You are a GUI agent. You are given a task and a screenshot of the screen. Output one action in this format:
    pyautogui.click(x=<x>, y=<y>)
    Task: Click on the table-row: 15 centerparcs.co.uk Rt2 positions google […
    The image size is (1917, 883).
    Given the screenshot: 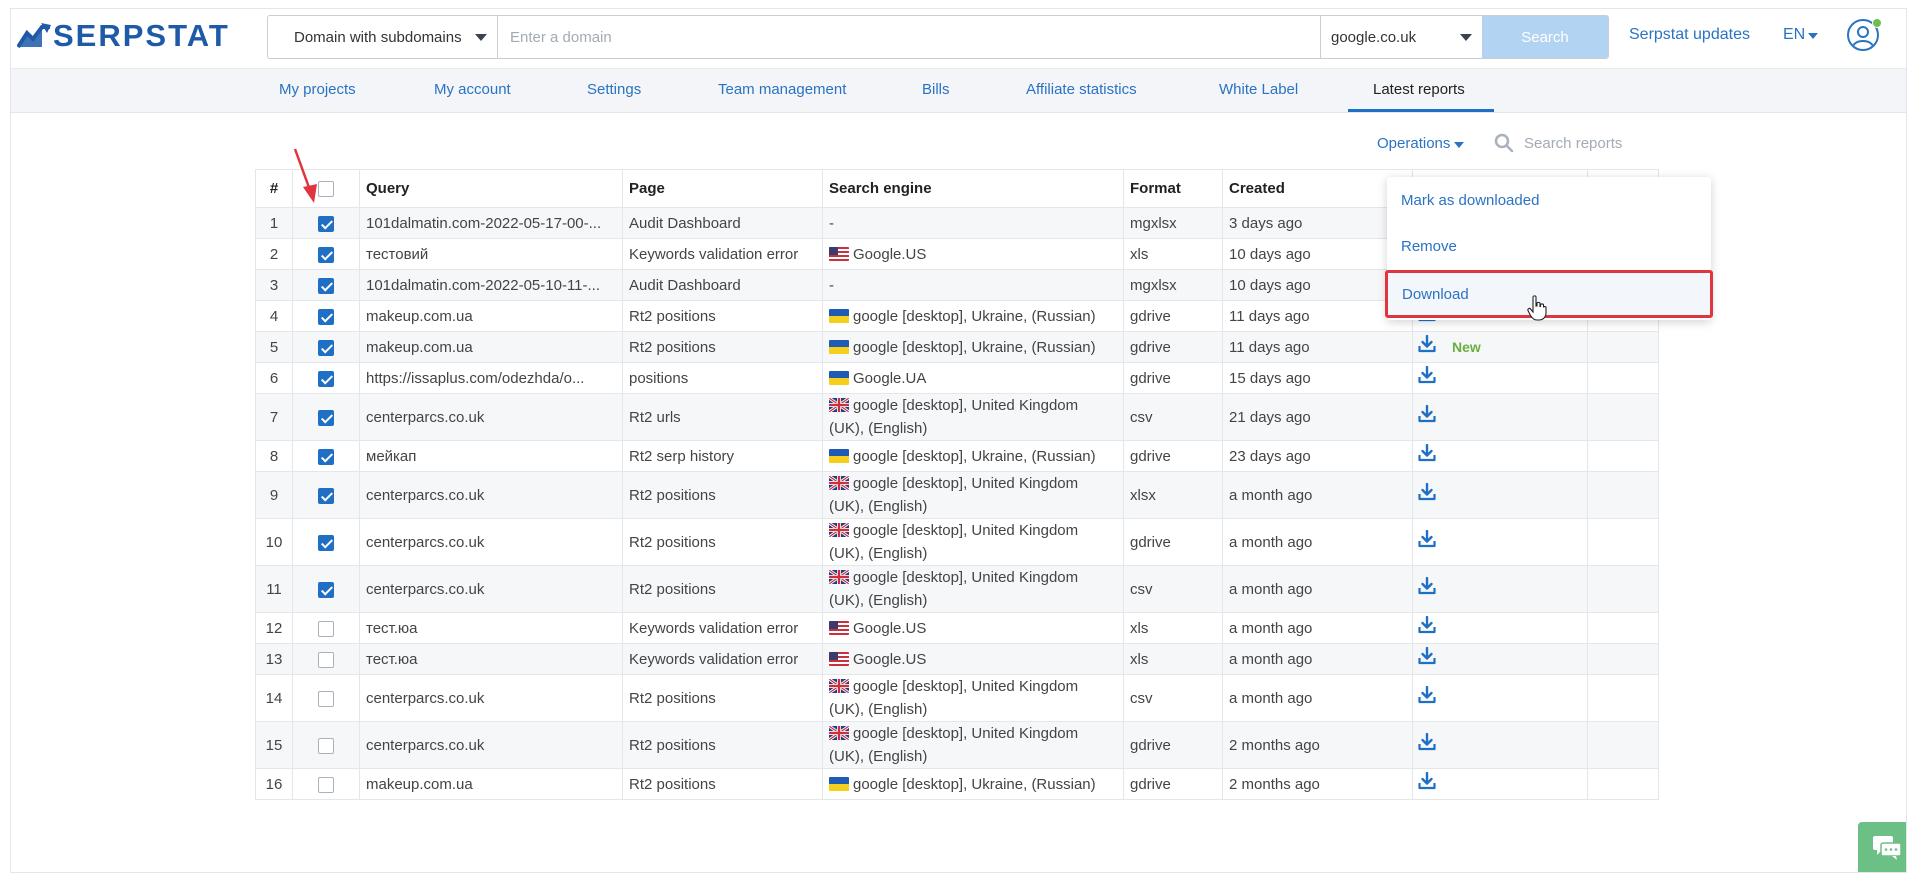 What is the action you would take?
    pyautogui.click(x=957, y=745)
    